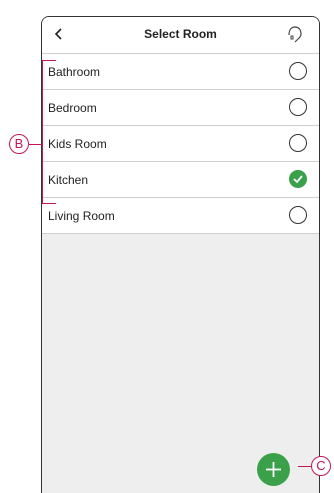 The image size is (334, 493). Describe the element at coordinates (81, 215) in the screenshot. I see `room-label: Living Room` at that location.